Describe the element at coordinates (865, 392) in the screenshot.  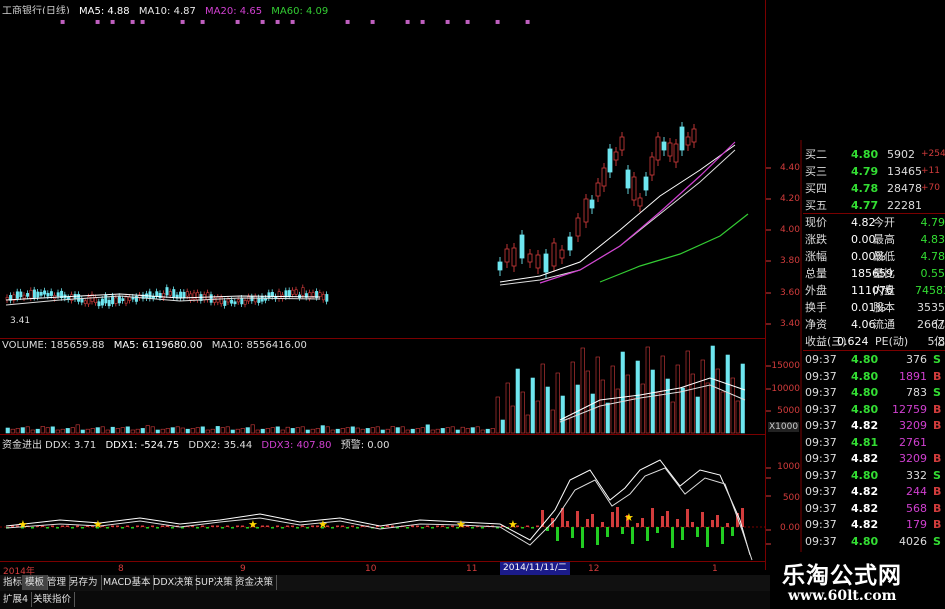
I see `tick-price: 4.80` at that location.